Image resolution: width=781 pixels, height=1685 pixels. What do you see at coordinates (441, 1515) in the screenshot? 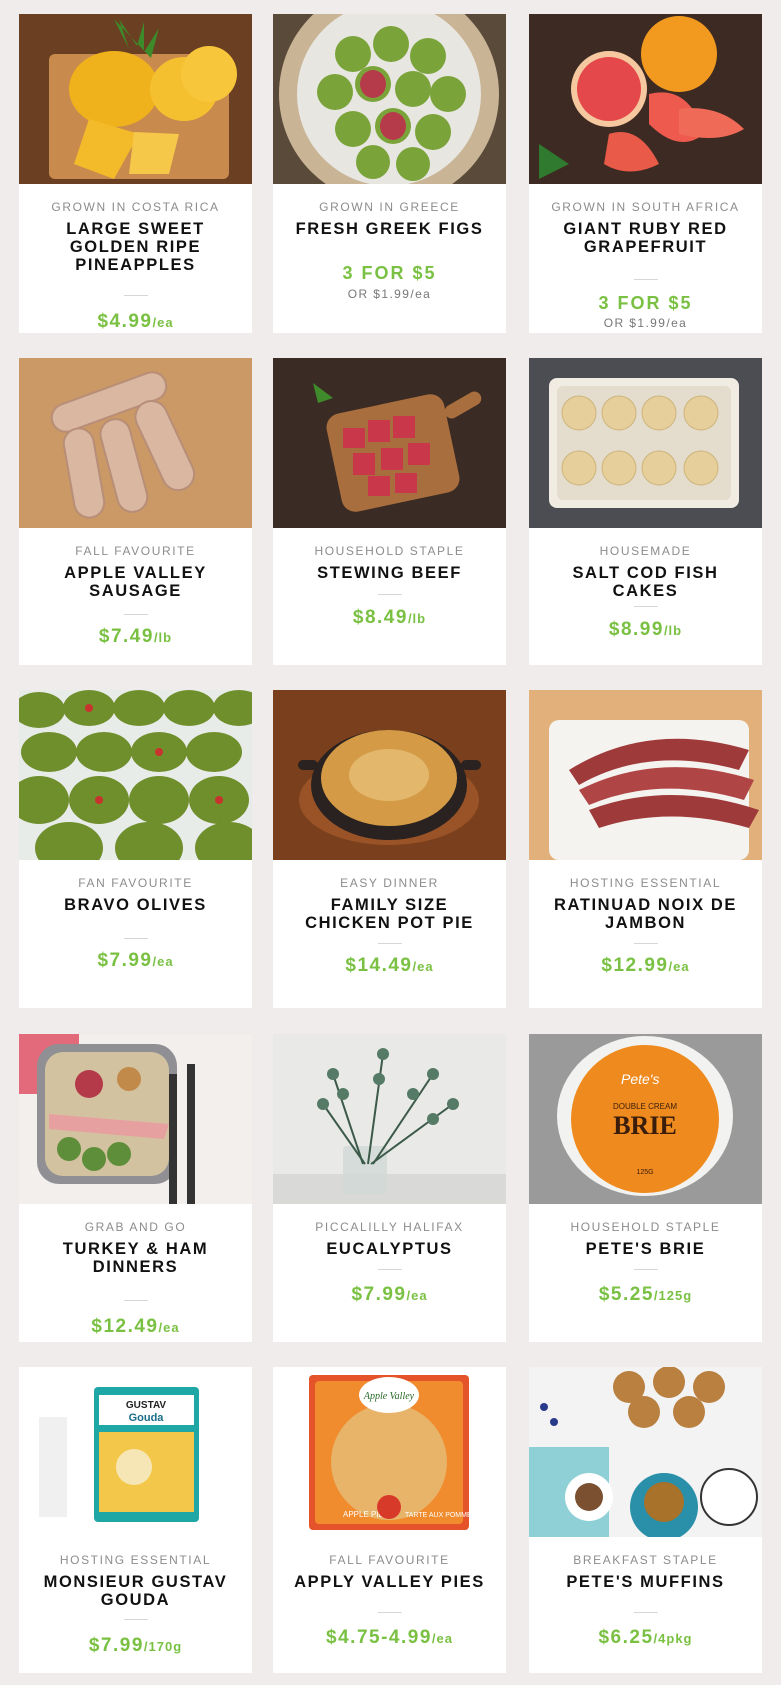
I see `svg-text: TARTE AUX POMMES` at bounding box center [441, 1515].